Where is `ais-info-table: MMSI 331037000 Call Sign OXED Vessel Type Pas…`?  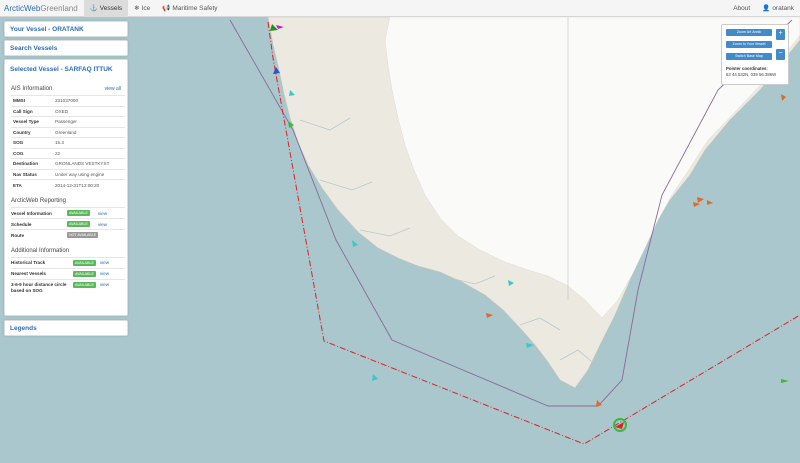 ais-info-table: MMSI 331037000 Call Sign OXED Vessel Type Pas… is located at coordinates (68, 142).